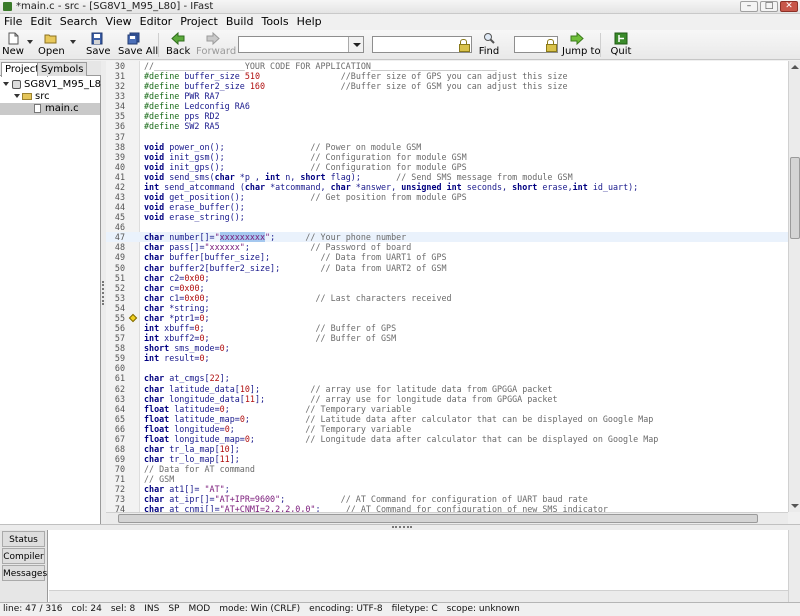 The image size is (800, 616). I want to click on code-line: 55 char *ptr1=0;, so click(447, 318).